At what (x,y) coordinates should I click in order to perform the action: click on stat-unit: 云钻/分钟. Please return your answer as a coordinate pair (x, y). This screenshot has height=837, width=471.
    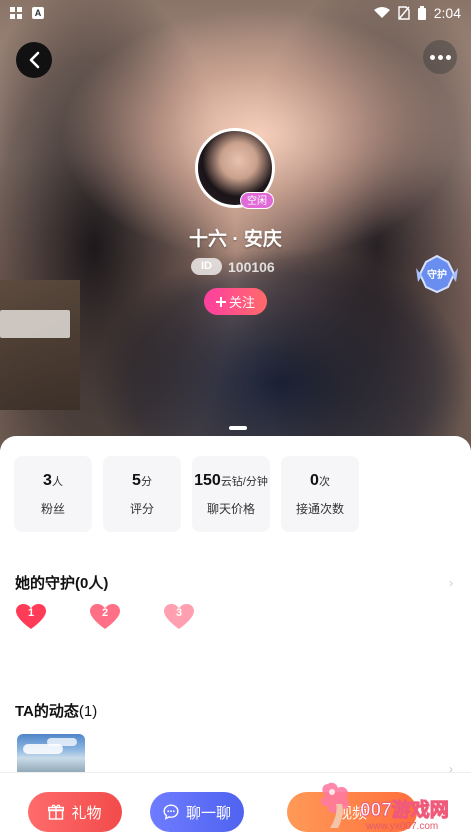
    Looking at the image, I should click on (244, 481).